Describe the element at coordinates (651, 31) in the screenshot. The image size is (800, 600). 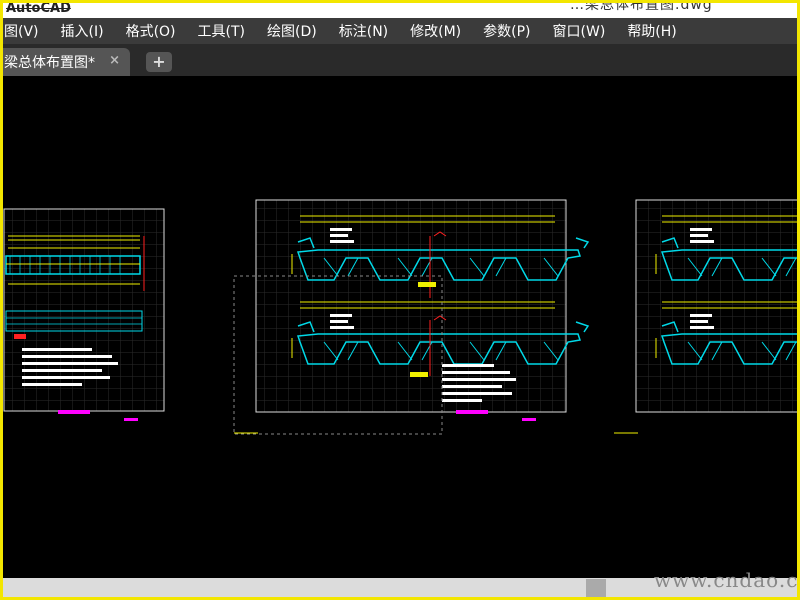
I see `menu-help: 帮助(H)` at that location.